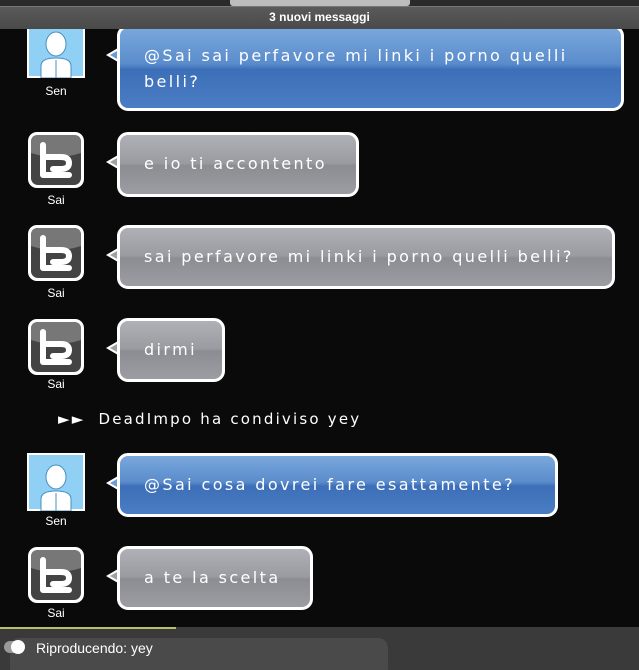 The width and height of the screenshot is (639, 670). Describe the element at coordinates (88, 628) in the screenshot. I see `playback-progress` at that location.